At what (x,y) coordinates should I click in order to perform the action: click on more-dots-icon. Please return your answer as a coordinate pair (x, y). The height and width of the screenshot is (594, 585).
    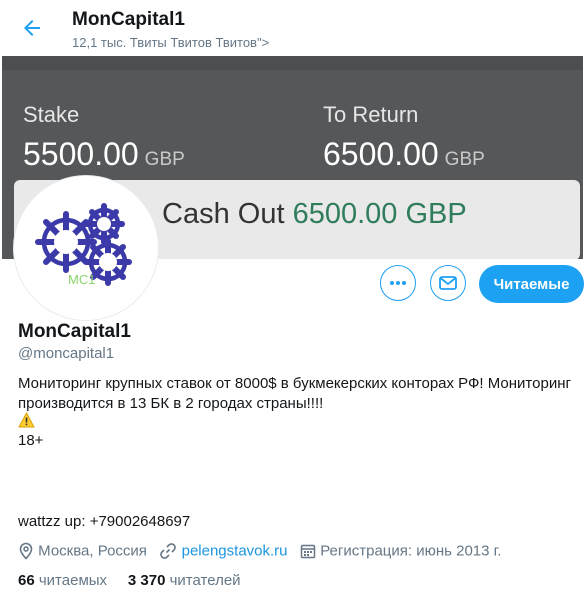
    Looking at the image, I should click on (398, 283).